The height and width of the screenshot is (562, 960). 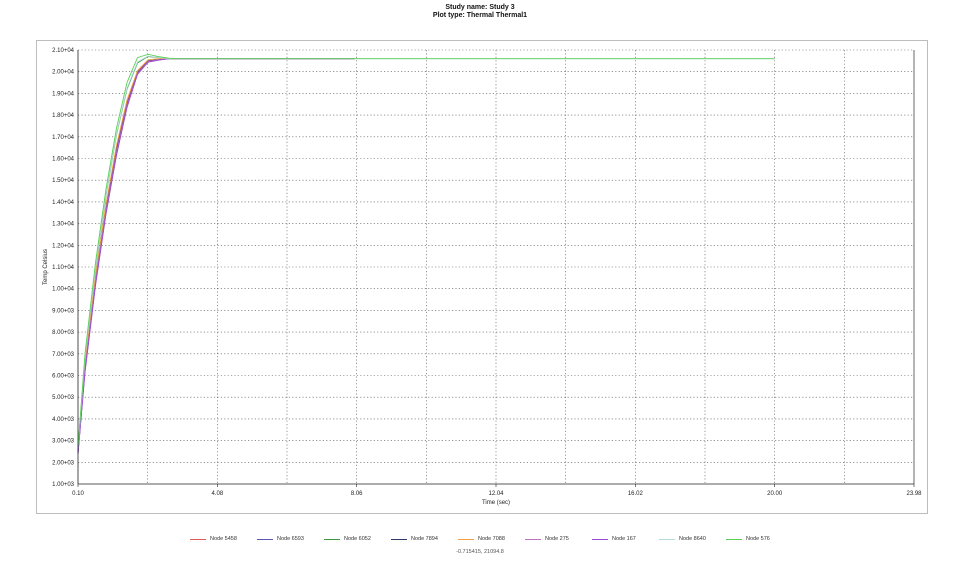 I want to click on legend-item: Node 6593, so click(x=280, y=539).